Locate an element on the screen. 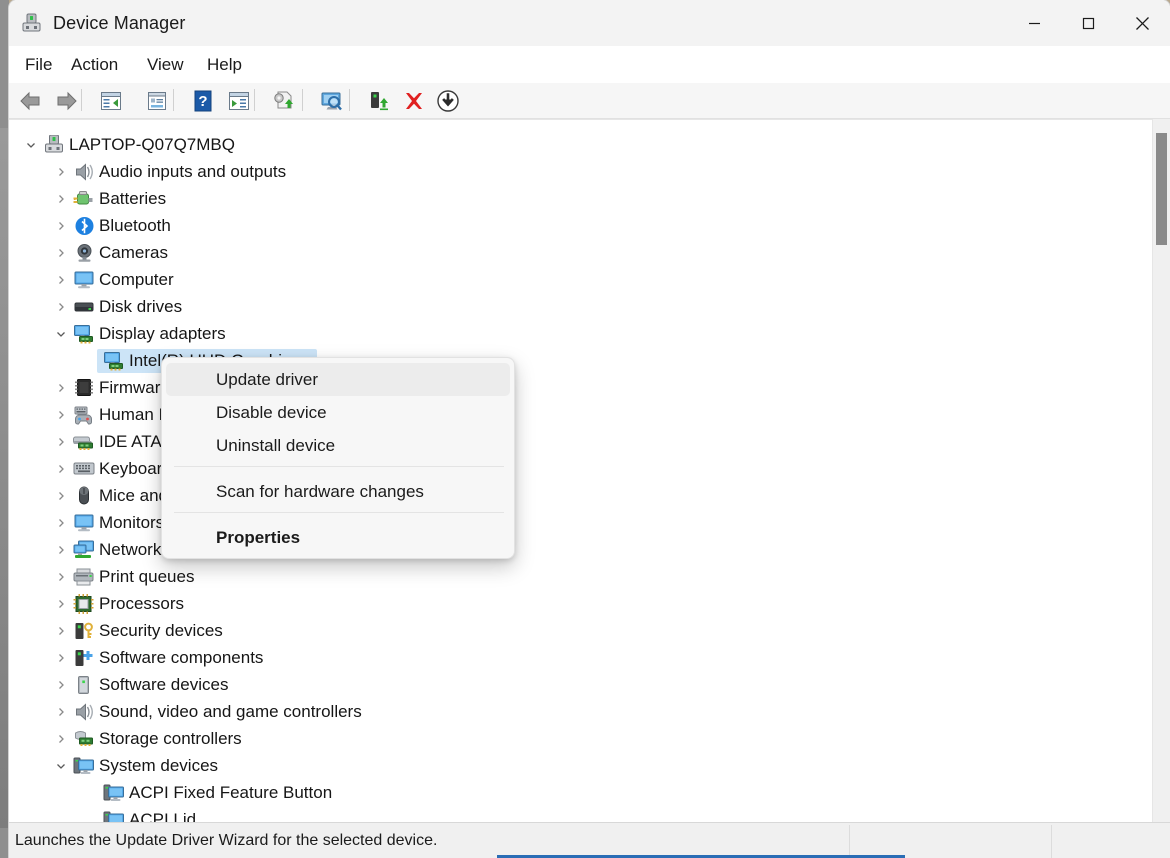 The image size is (1170, 858). tree-item: Batteries is located at coordinates (579, 198).